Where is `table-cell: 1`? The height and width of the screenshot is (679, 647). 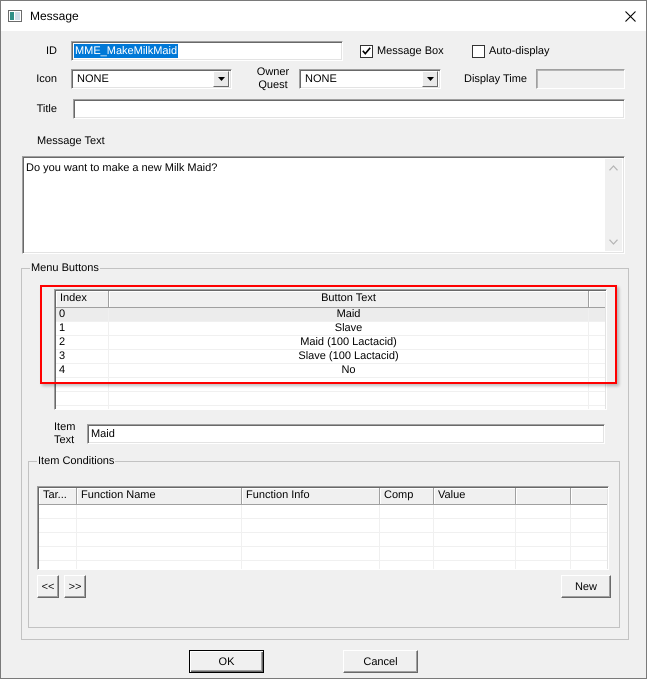 table-cell: 1 is located at coordinates (82, 328).